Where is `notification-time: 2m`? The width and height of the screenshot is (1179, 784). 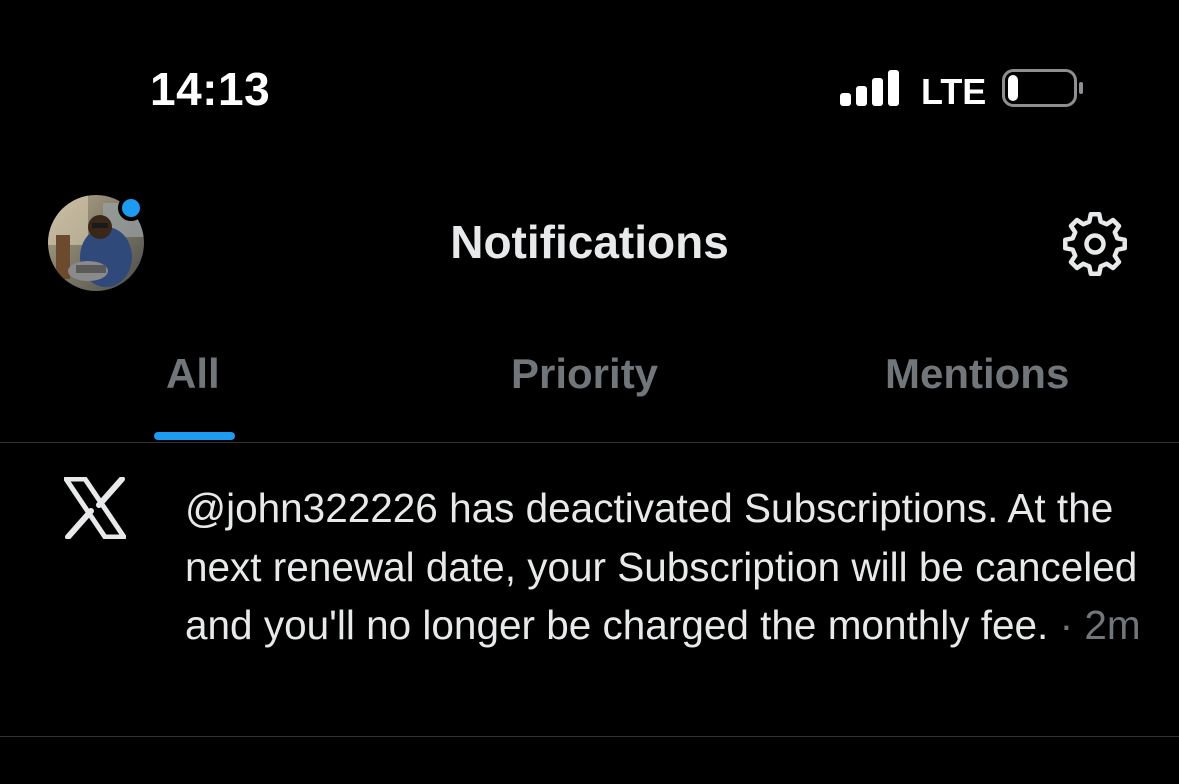 notification-time: 2m is located at coordinates (1112, 625).